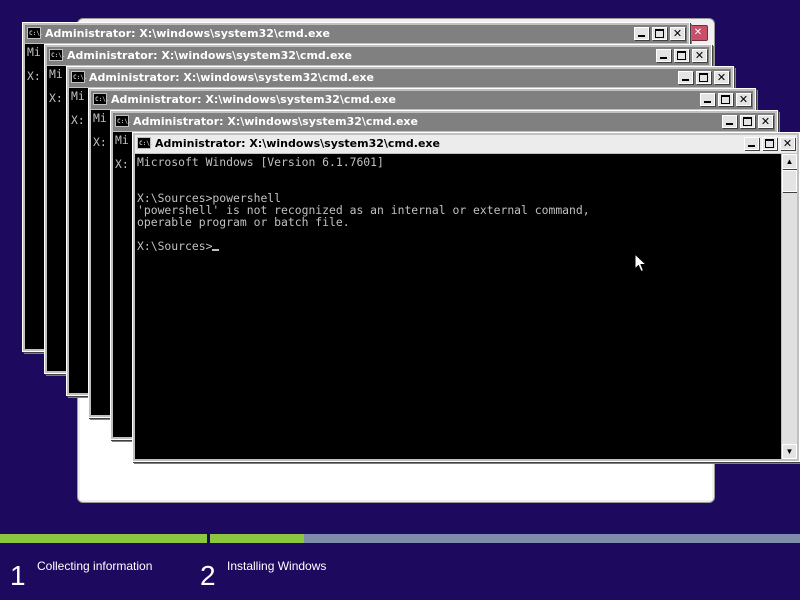  What do you see at coordinates (208, 575) in the screenshot?
I see `step-number: 2` at bounding box center [208, 575].